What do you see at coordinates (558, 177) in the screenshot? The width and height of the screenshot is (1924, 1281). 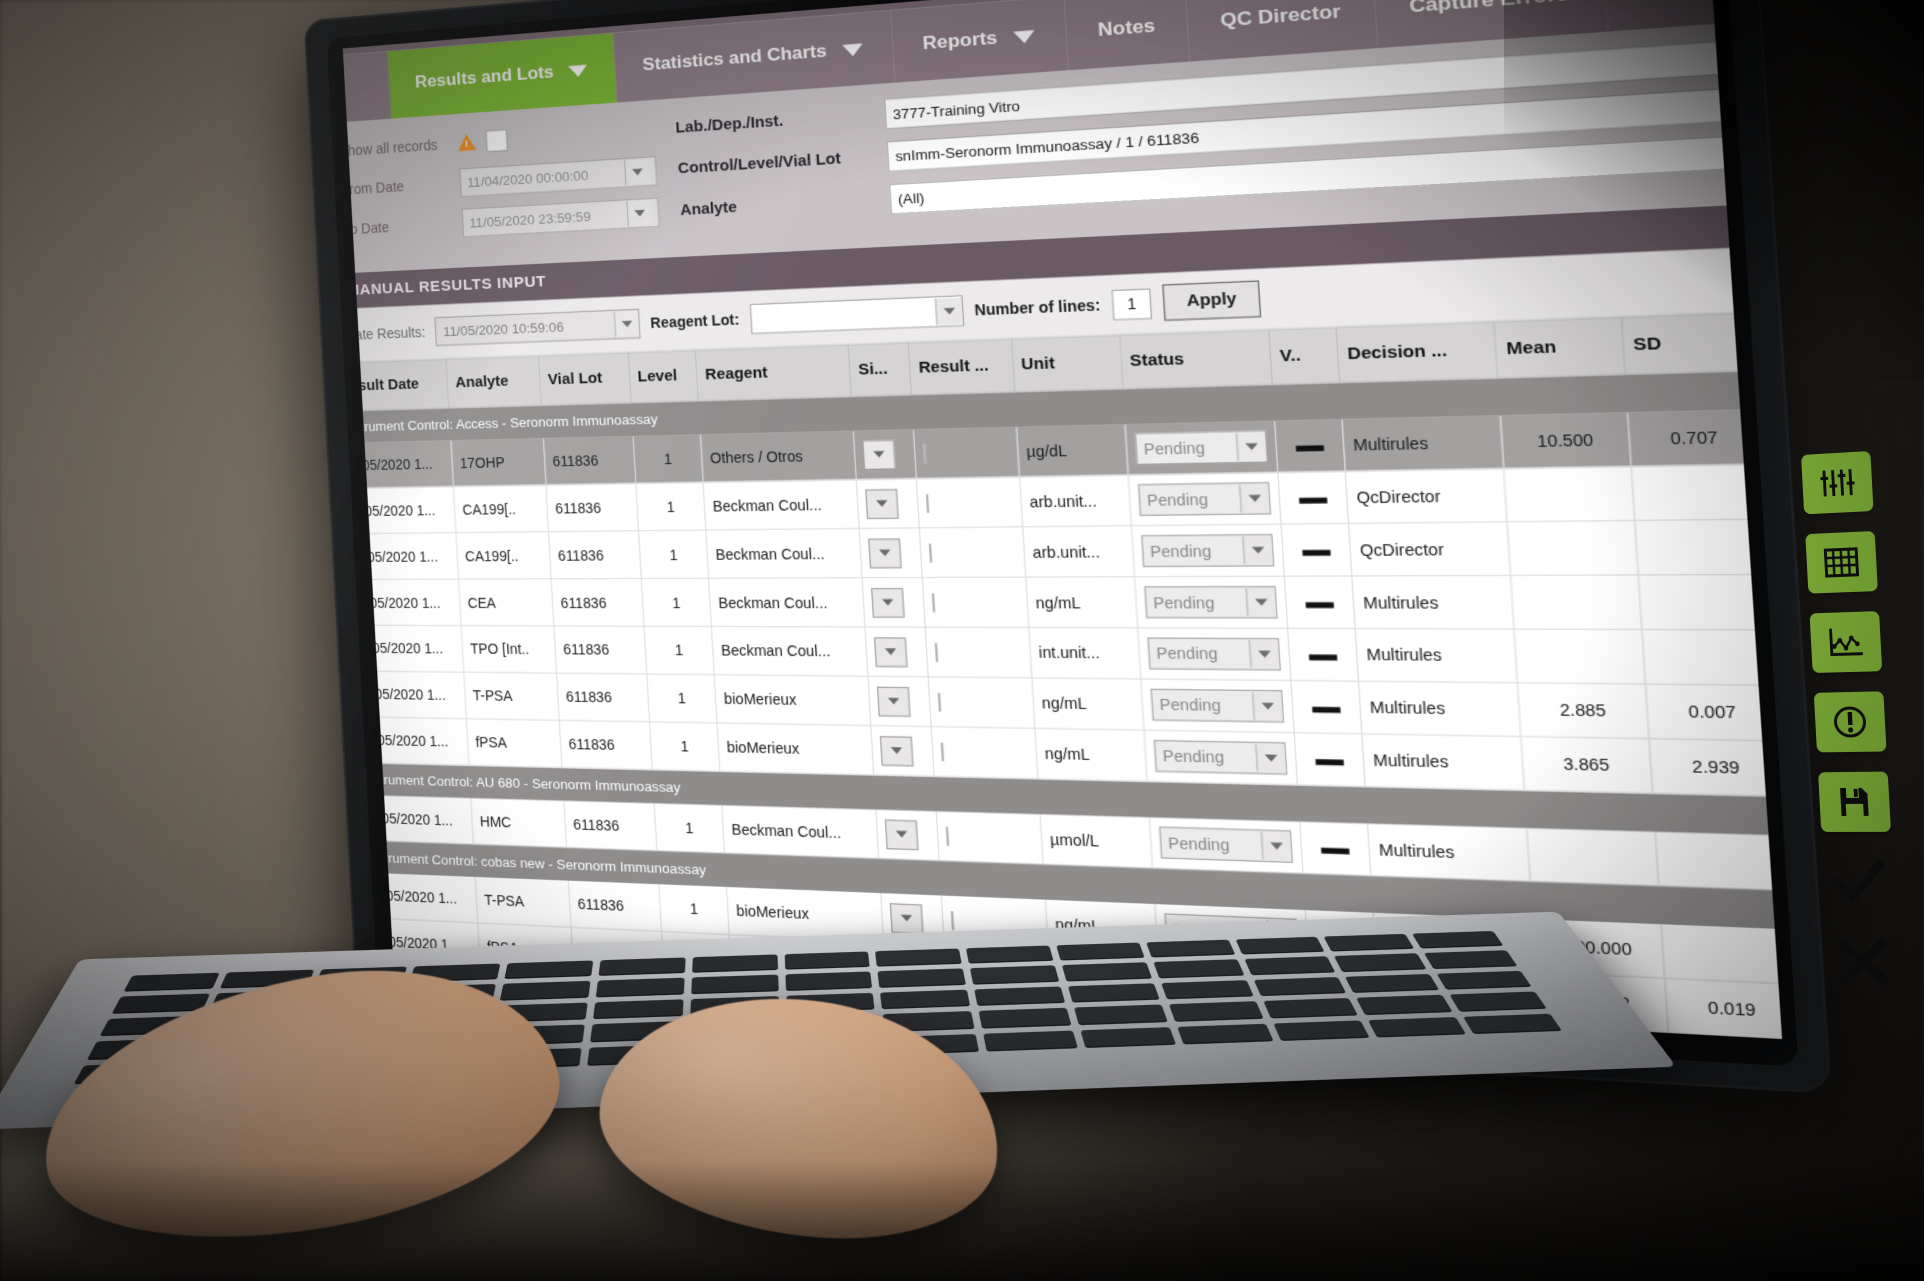 I see `from-date-select: 11/04/2020 00:00:00` at bounding box center [558, 177].